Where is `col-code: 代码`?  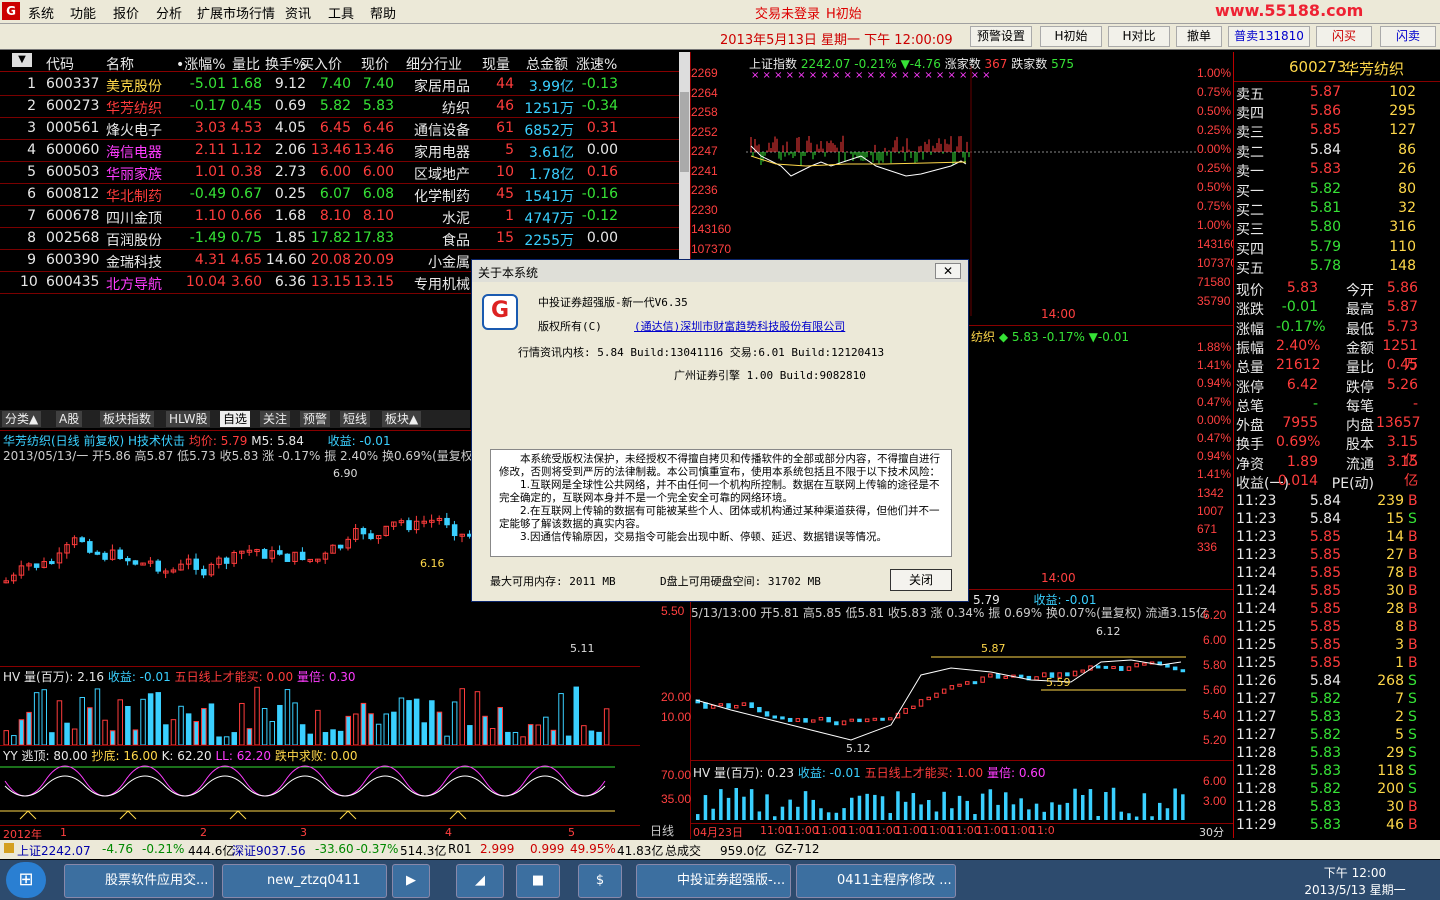
col-code: 代码 is located at coordinates (60, 64).